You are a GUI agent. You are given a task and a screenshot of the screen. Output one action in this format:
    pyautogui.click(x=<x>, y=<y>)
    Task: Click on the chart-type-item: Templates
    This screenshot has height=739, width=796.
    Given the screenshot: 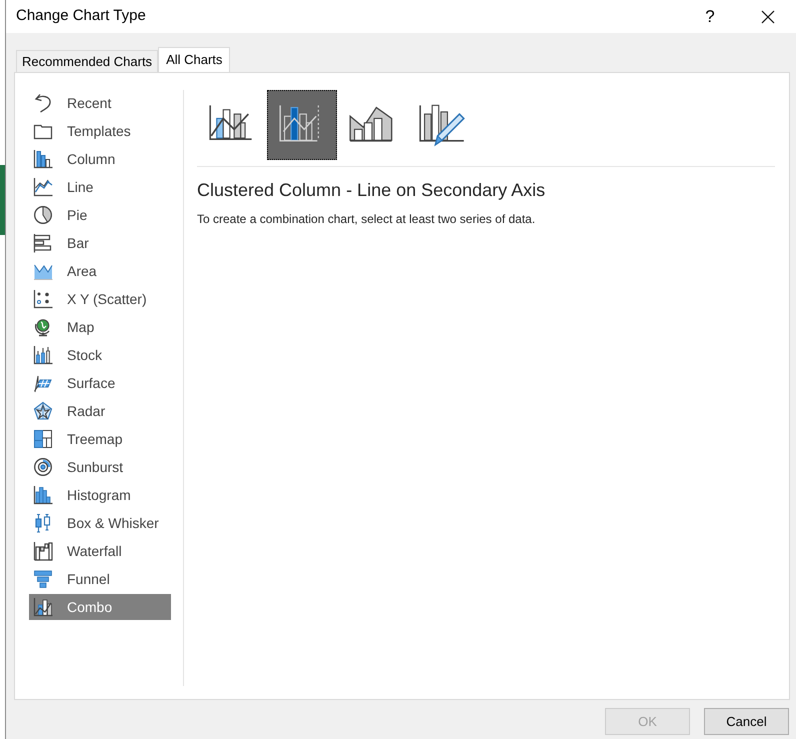 What is the action you would take?
    pyautogui.click(x=100, y=131)
    